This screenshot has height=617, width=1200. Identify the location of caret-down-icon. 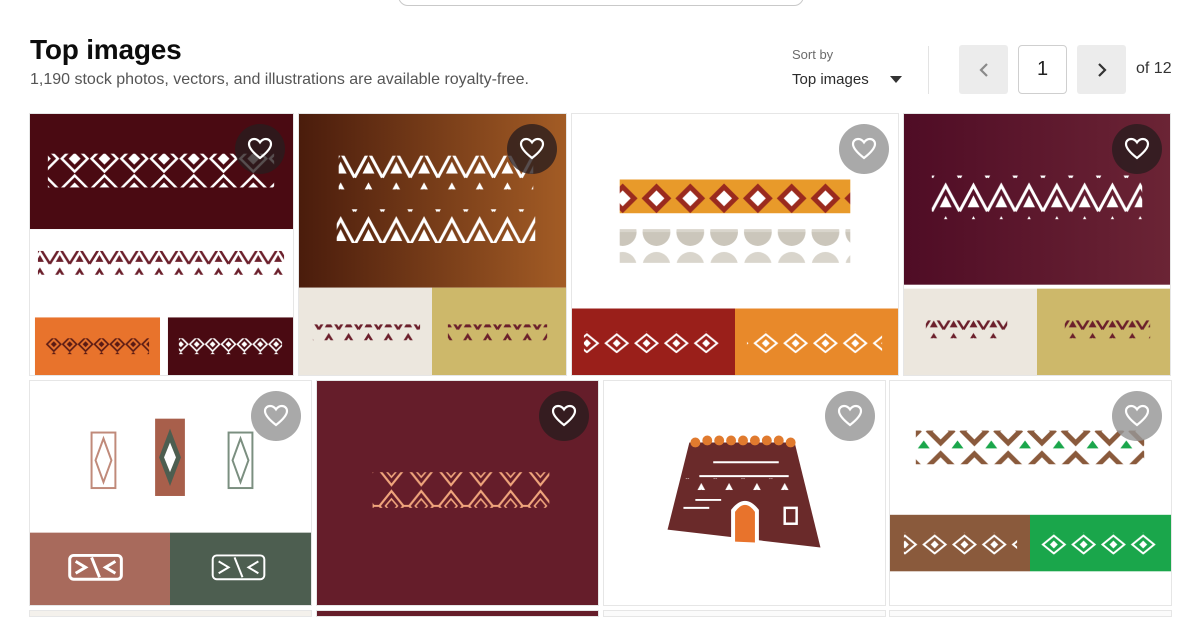
(896, 79).